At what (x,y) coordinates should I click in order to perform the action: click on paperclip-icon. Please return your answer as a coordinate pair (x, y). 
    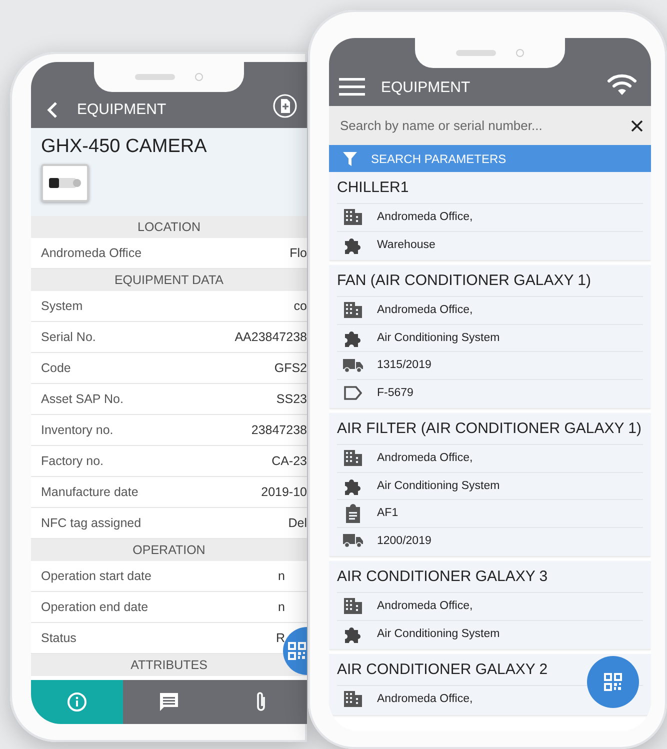
    Looking at the image, I should click on (261, 702).